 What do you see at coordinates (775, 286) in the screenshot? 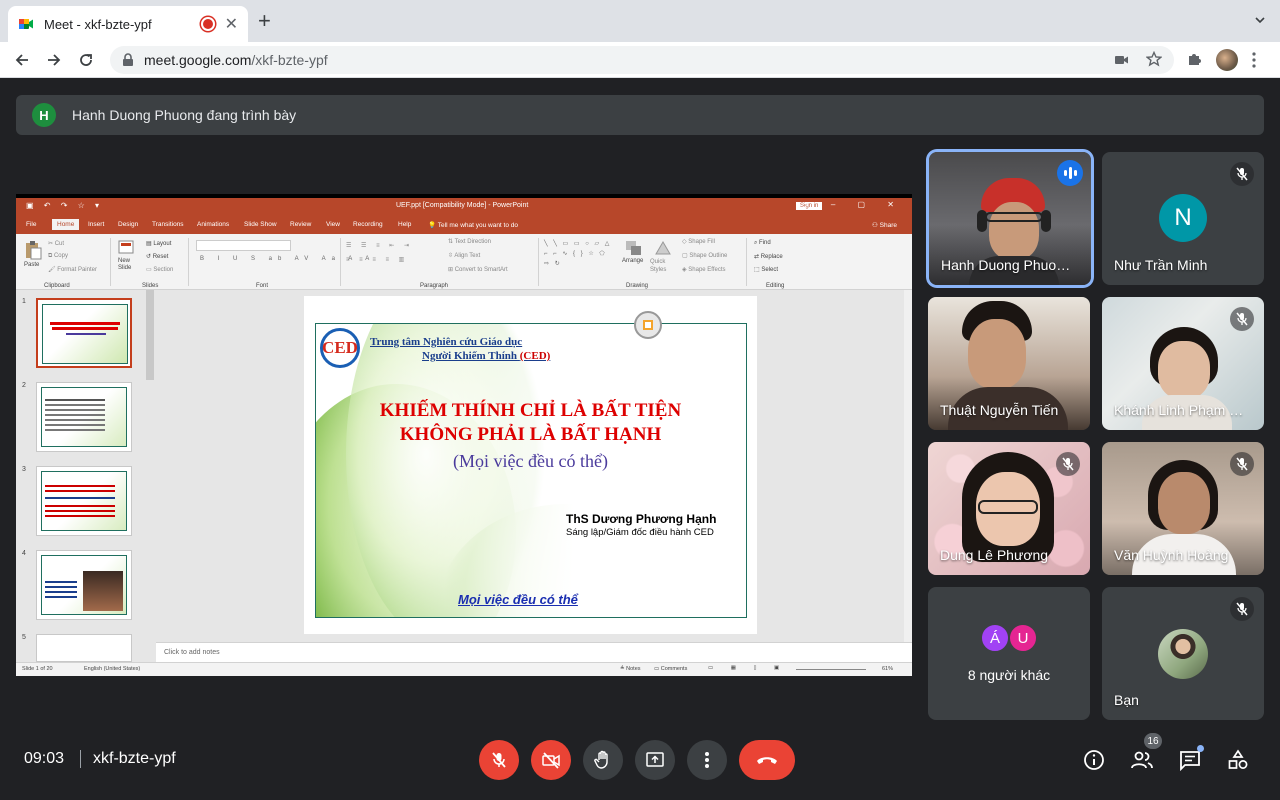
I see `ppt-group-editing: Editing` at bounding box center [775, 286].